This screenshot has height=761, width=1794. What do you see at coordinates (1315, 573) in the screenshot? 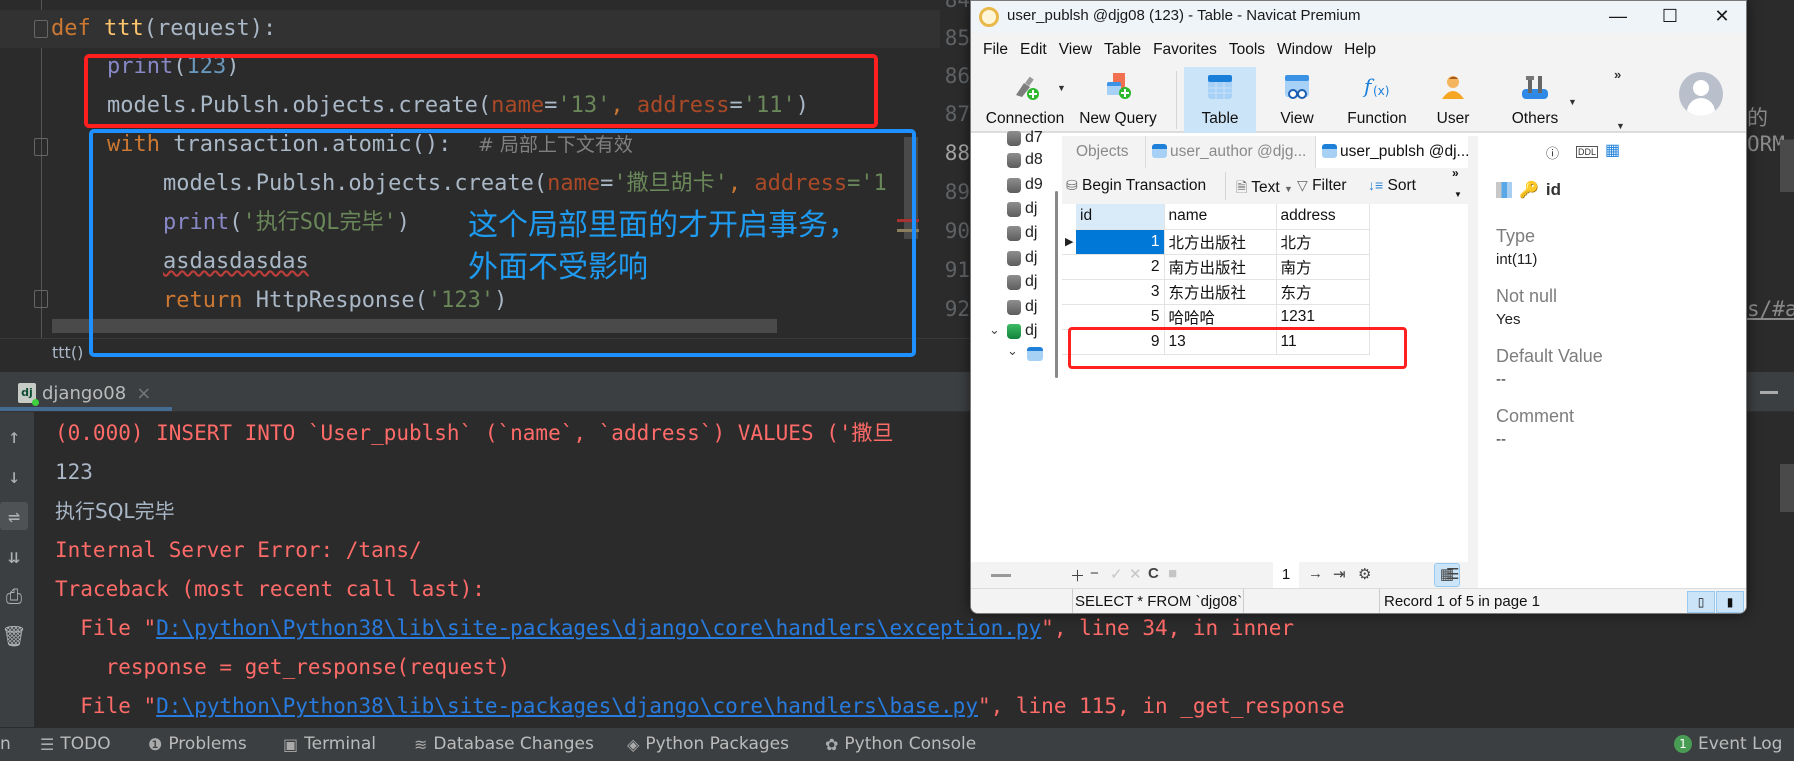
I see `next-page-icon: →` at bounding box center [1315, 573].